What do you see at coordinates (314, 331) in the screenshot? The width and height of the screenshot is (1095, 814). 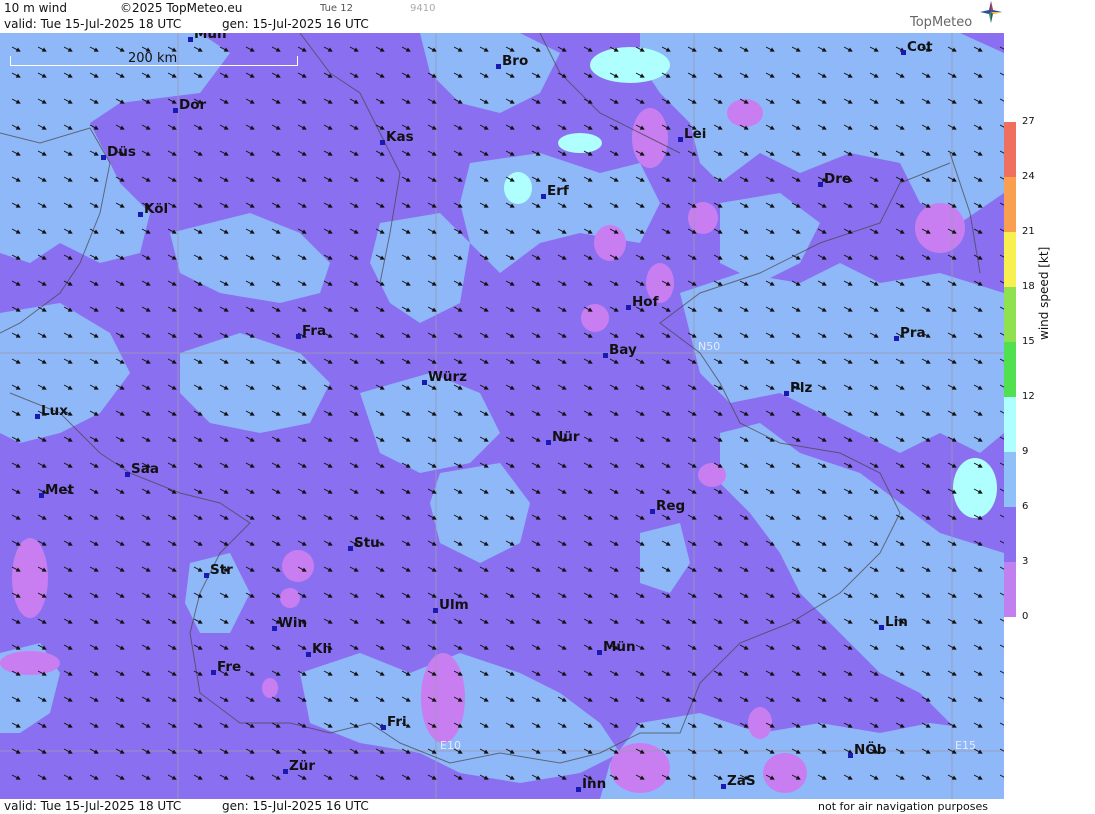 I see `city-label: Fra` at bounding box center [314, 331].